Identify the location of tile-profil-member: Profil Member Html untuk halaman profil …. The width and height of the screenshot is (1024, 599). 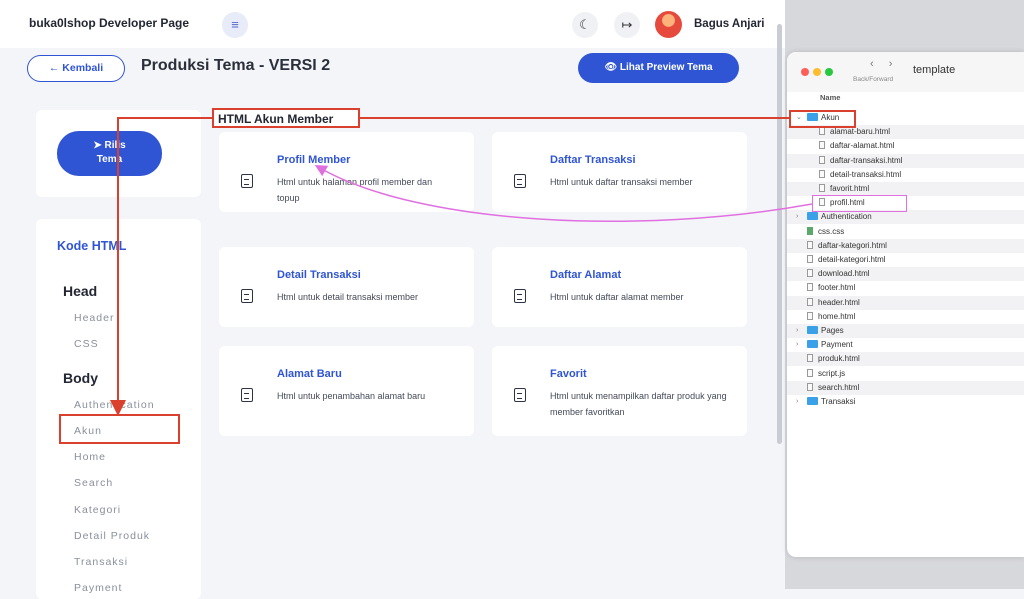
(346, 172).